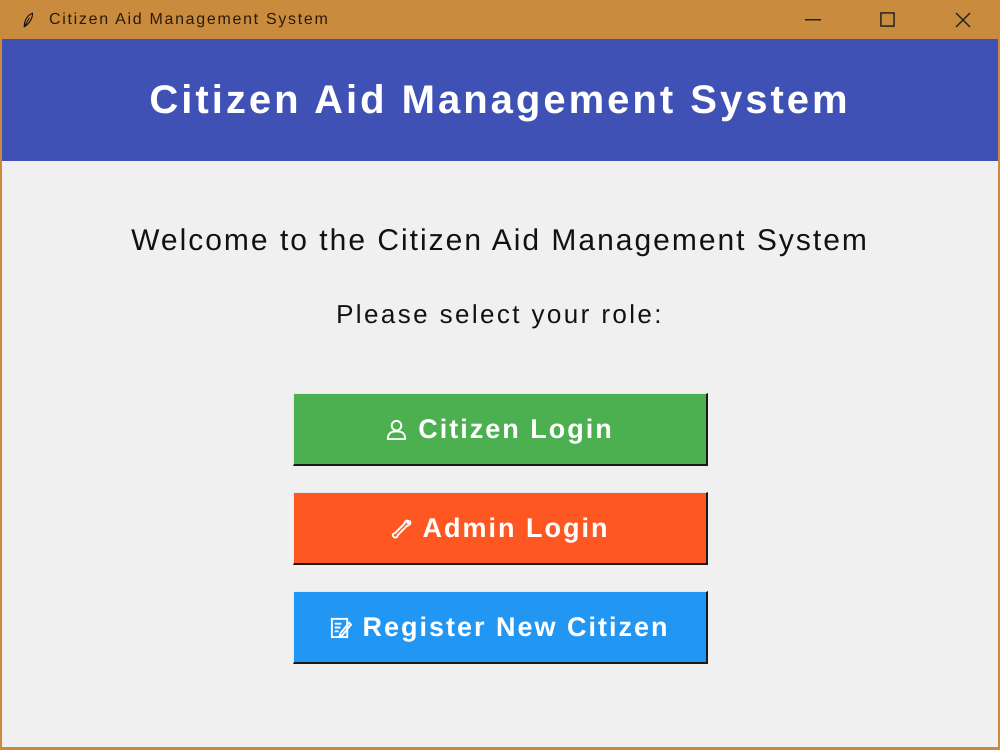 The width and height of the screenshot is (1000, 750). What do you see at coordinates (401, 528) in the screenshot?
I see `wrench-icon` at bounding box center [401, 528].